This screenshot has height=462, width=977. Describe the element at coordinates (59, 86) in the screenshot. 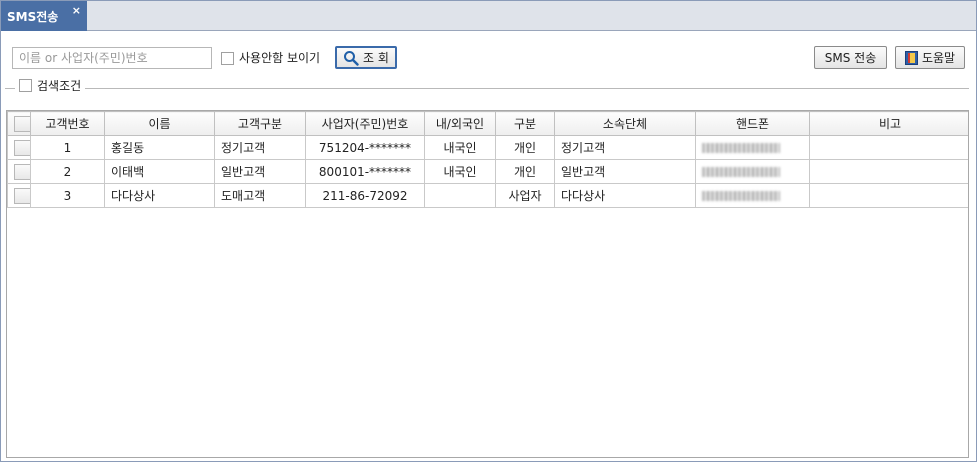

I see `search-condition-label: 검색조건` at that location.